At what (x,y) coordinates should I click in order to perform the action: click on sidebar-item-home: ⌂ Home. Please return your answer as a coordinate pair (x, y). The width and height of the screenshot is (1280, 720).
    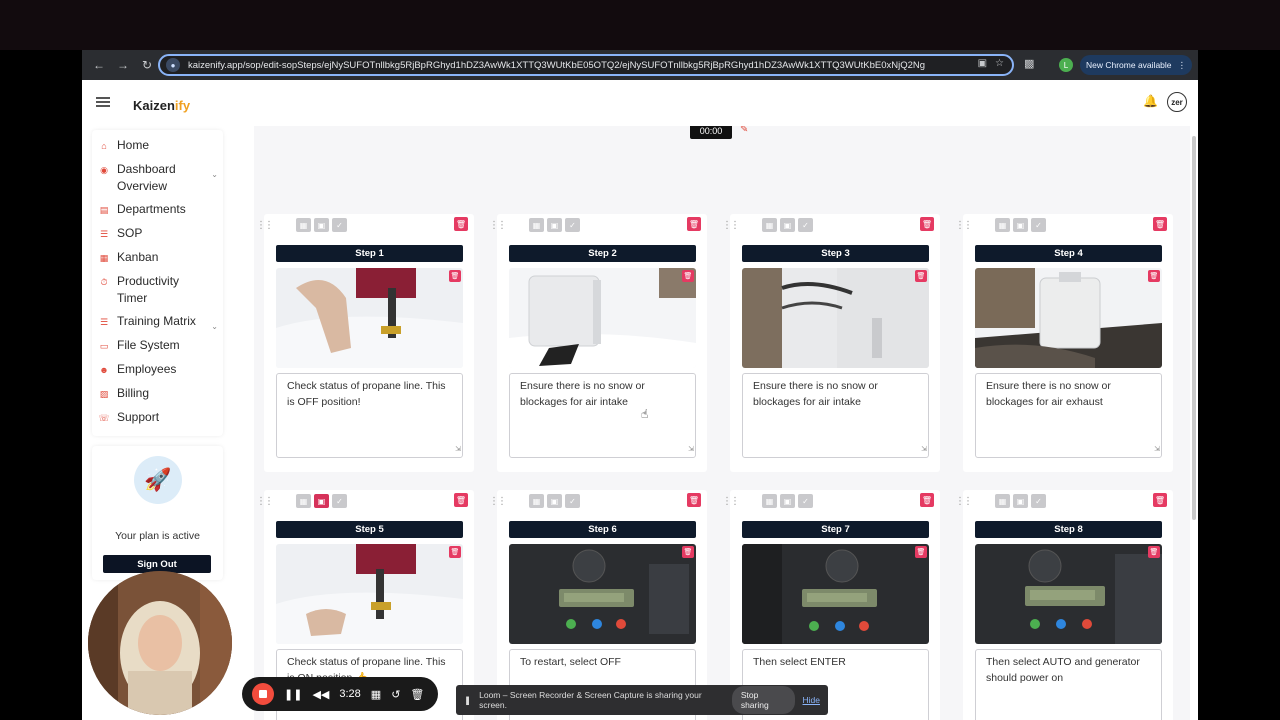
    Looking at the image, I should click on (157, 146).